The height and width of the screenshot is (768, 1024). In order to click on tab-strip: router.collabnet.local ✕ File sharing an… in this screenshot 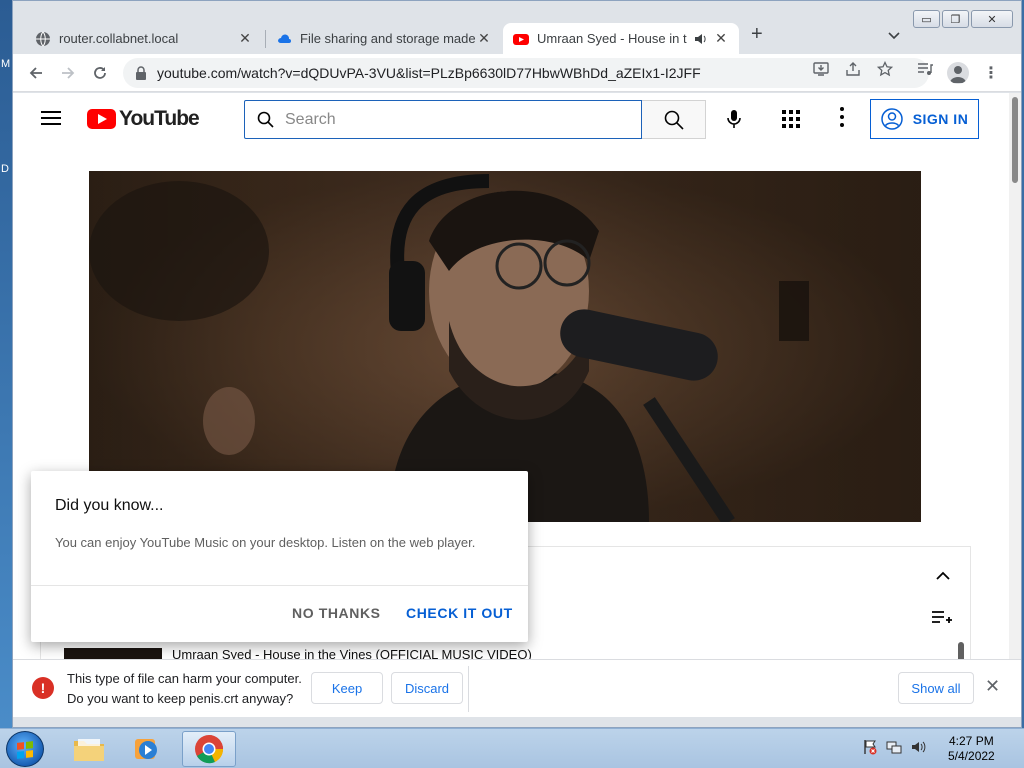, I will do `click(517, 37)`.